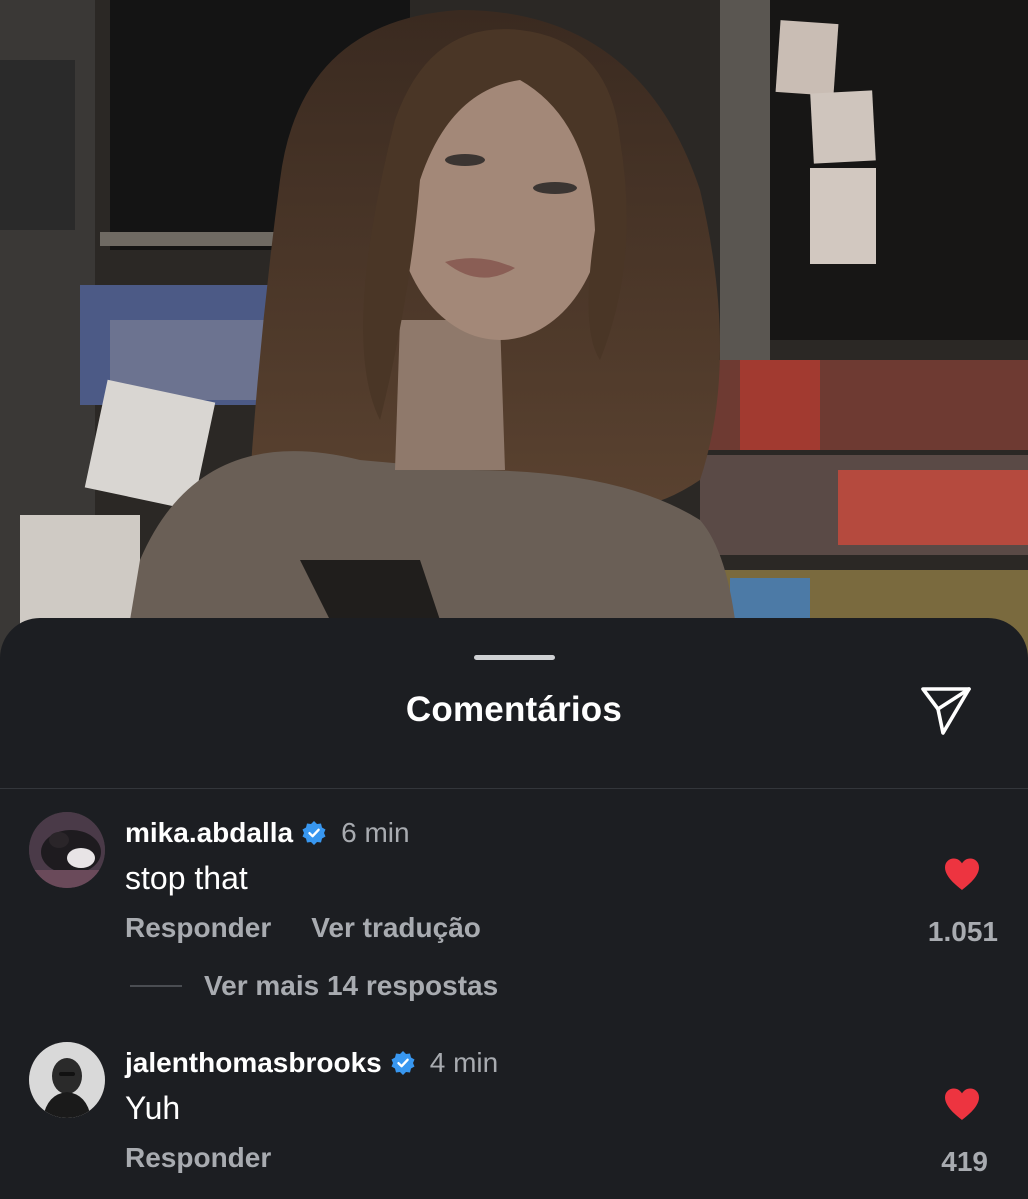 Image resolution: width=1028 pixels, height=1199 pixels. I want to click on like-count: 1.051, so click(962, 931).